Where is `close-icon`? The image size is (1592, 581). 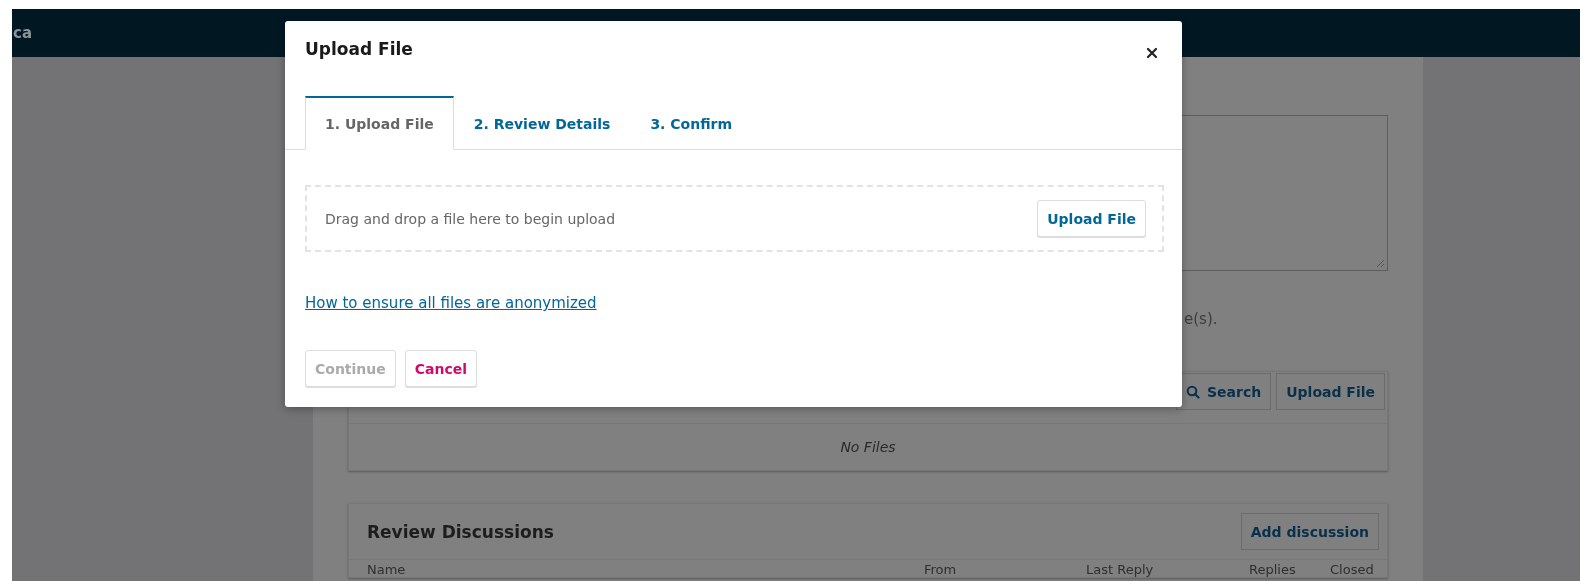 close-icon is located at coordinates (1152, 53).